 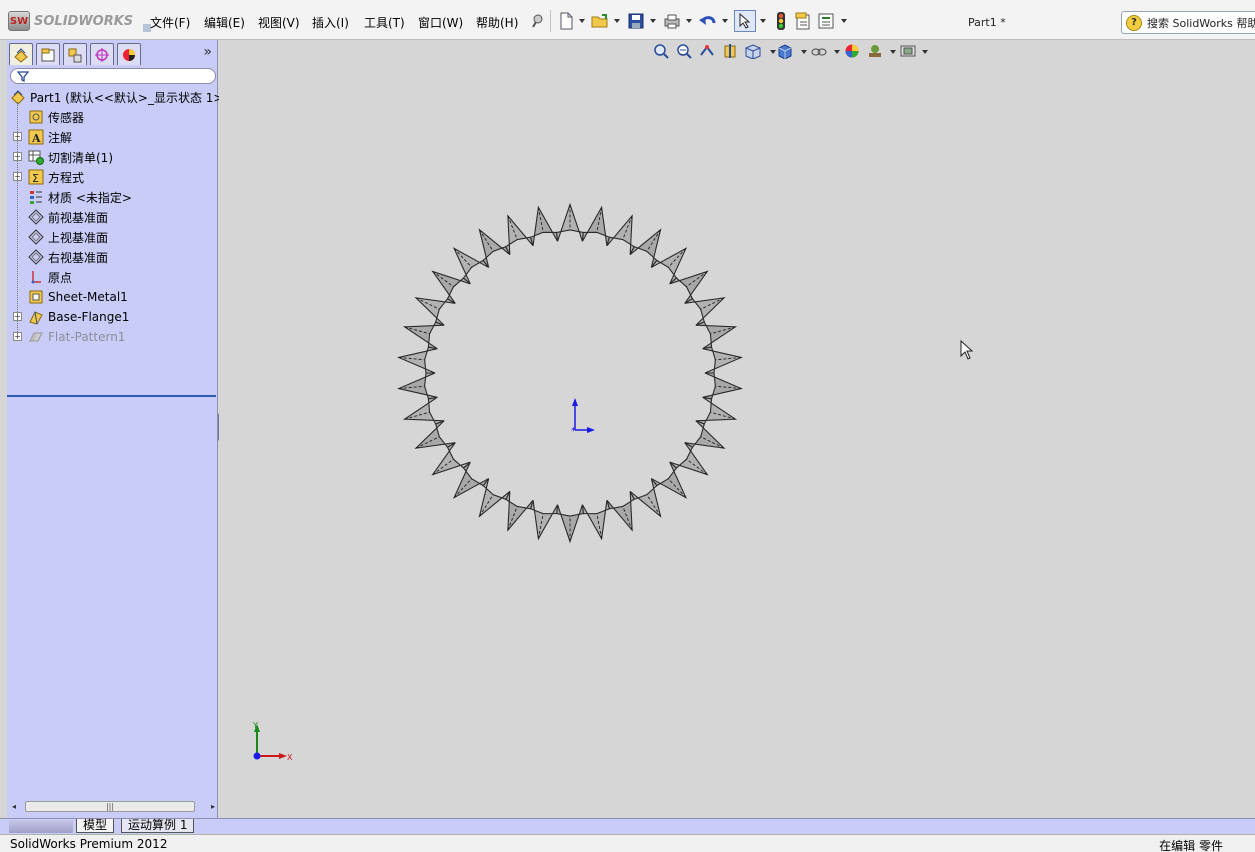 I want to click on status-bar: SolidWorks Premium 2012 在编辑 零件, so click(x=627, y=843).